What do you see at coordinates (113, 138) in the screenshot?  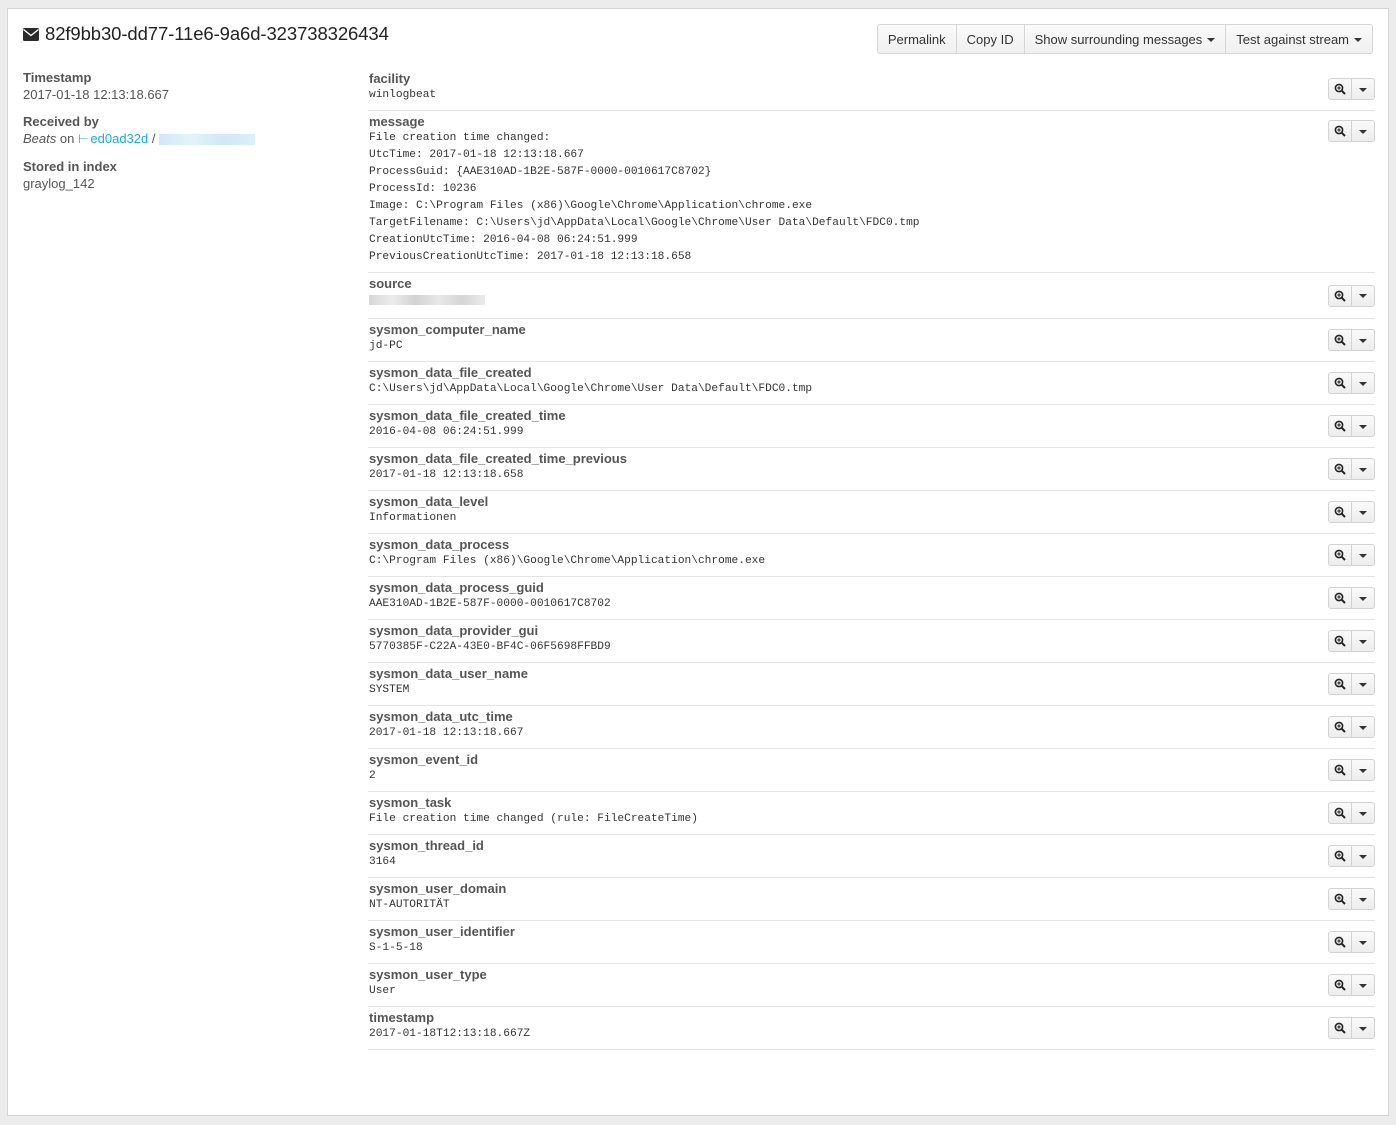 I see `node-link: ⊢ ed0ad32d` at bounding box center [113, 138].